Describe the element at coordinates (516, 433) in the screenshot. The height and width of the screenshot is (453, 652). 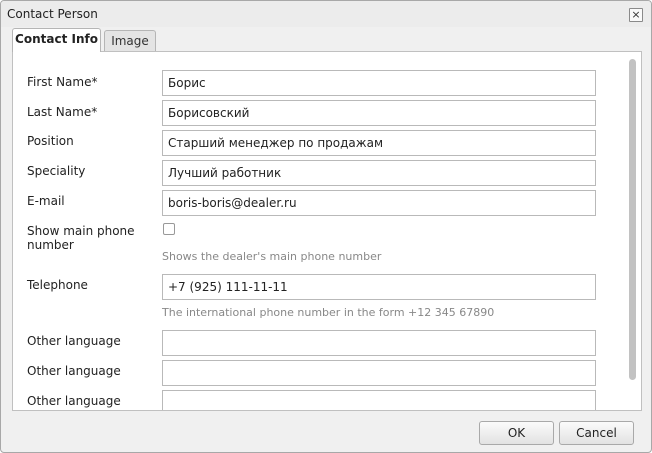
I see `ok-button: OK` at that location.